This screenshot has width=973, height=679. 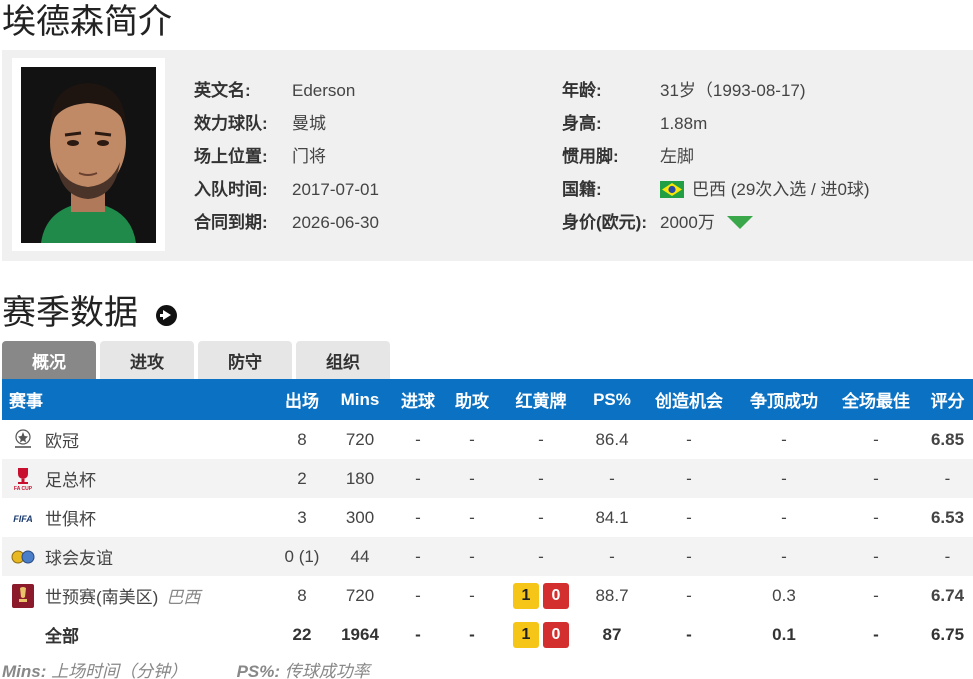 I want to click on info-label: 场上位置:, so click(x=231, y=156).